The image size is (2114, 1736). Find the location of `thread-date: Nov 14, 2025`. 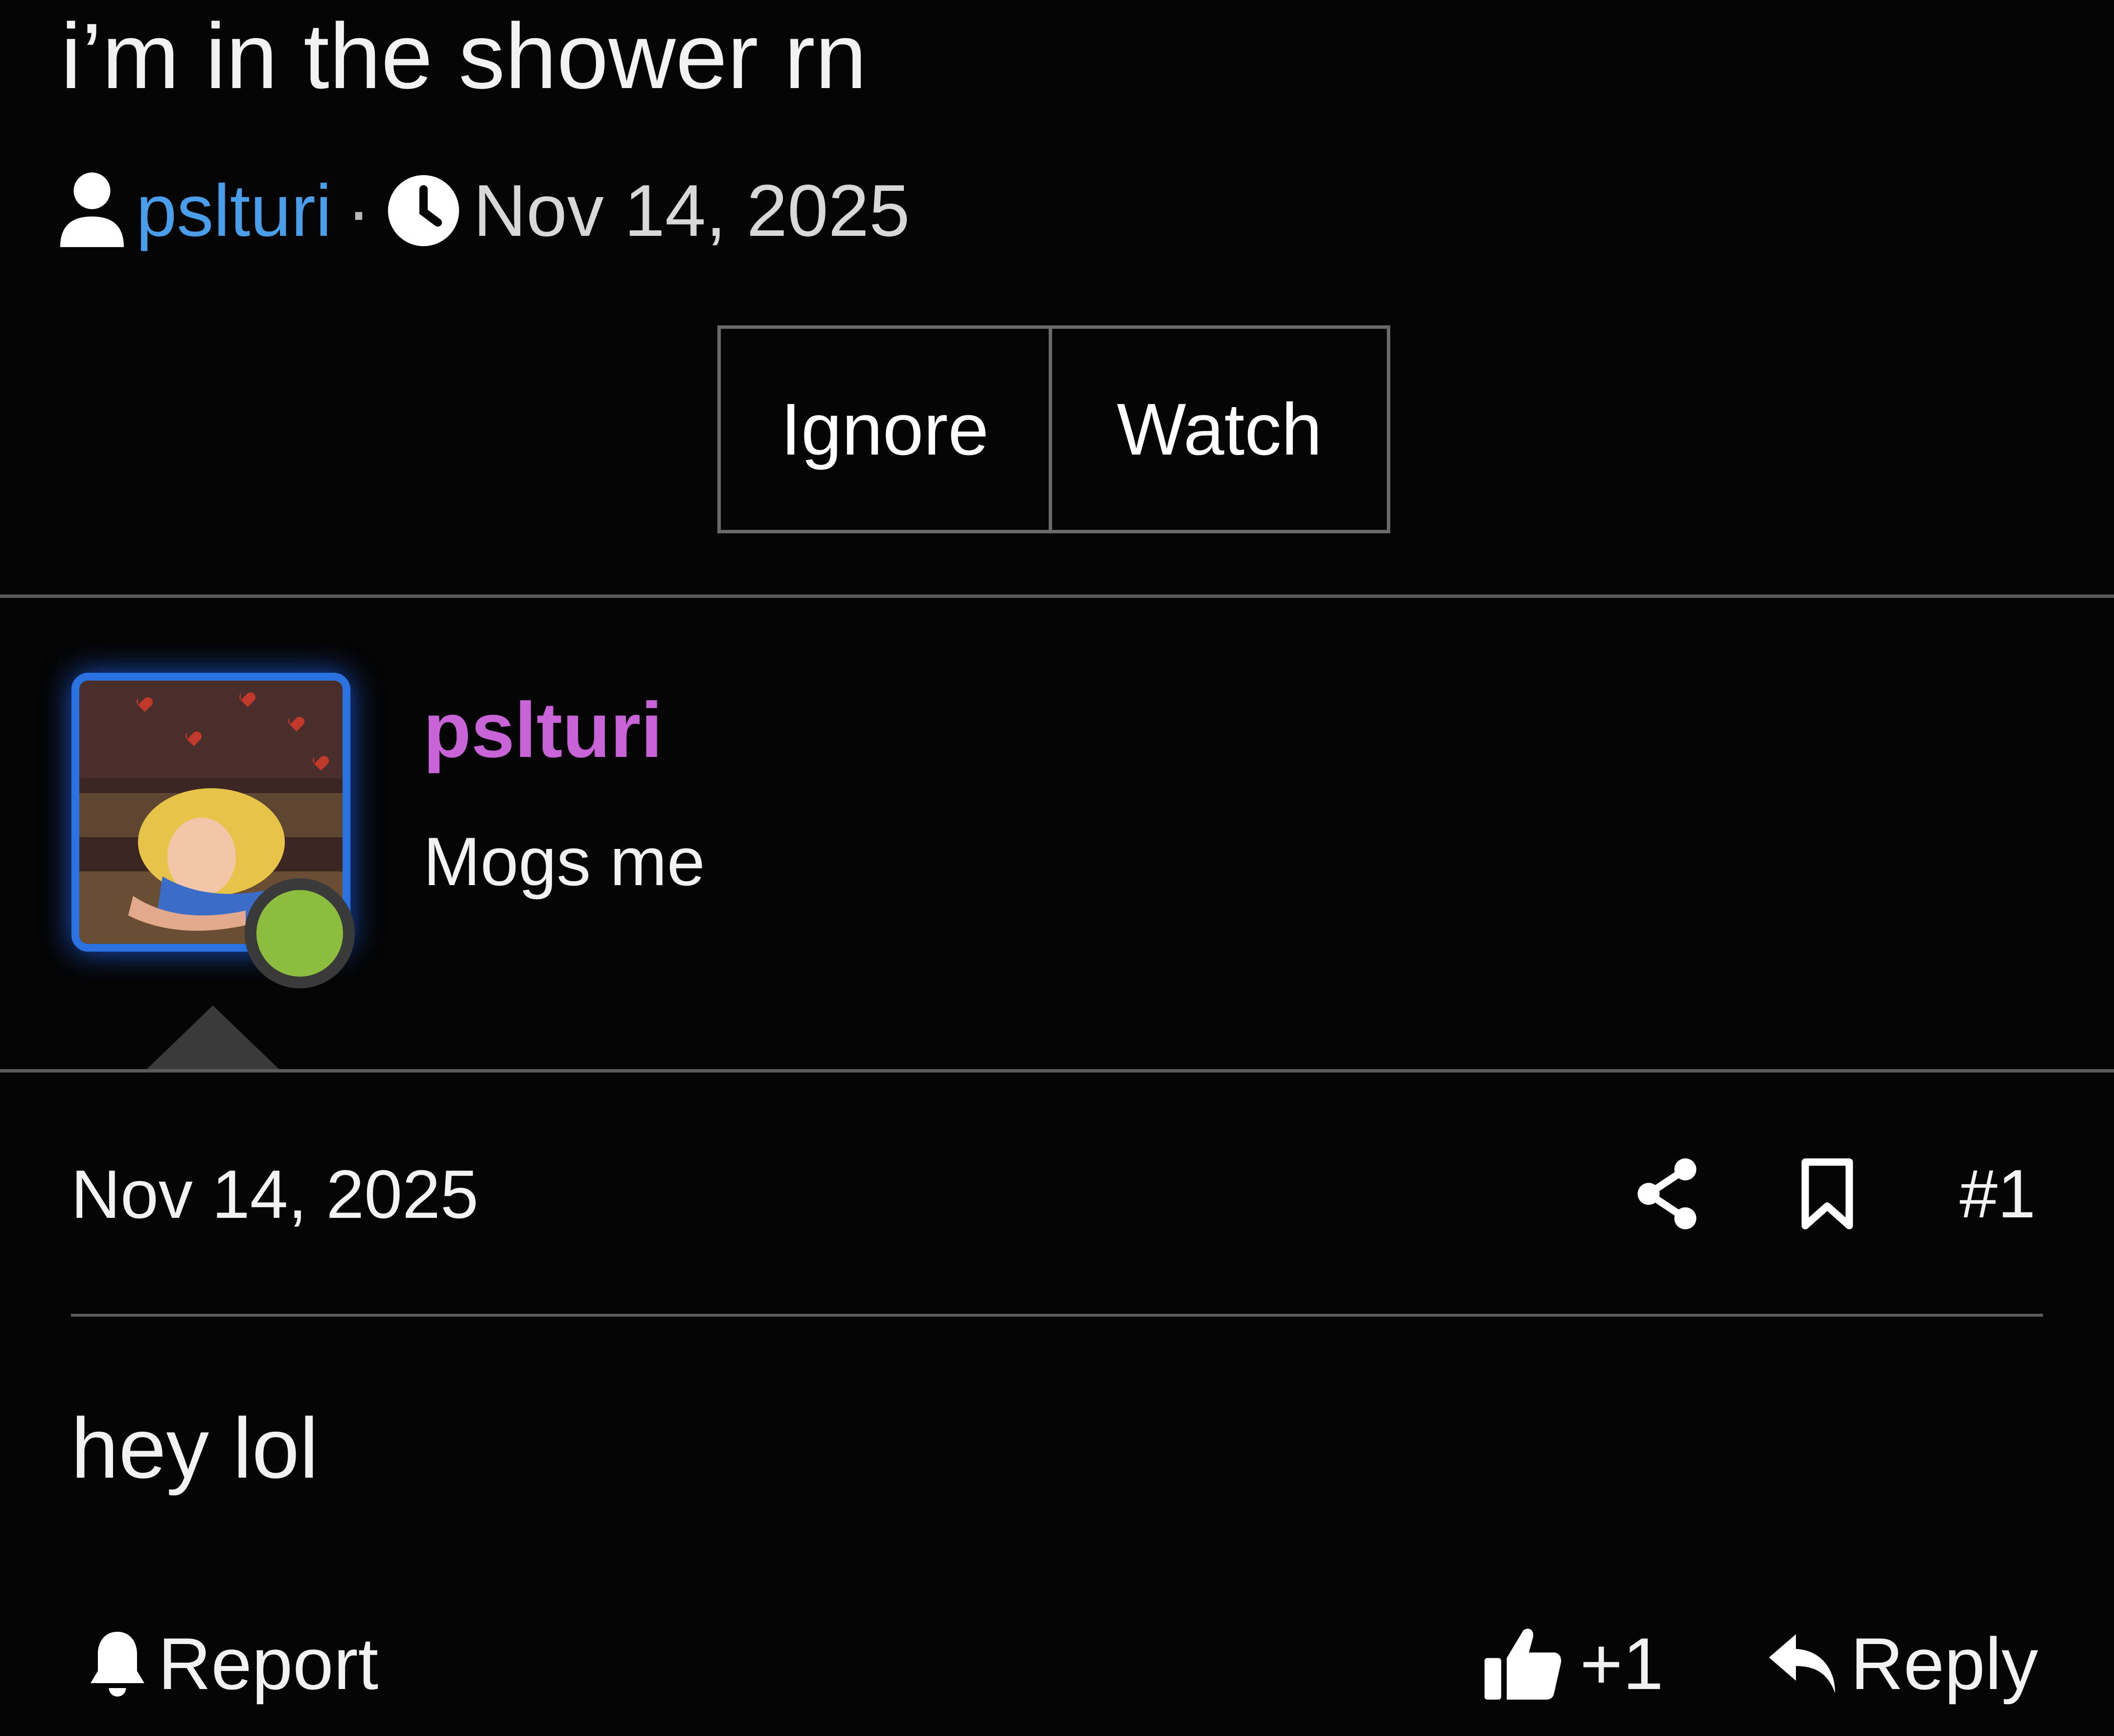

thread-date: Nov 14, 2025 is located at coordinates (692, 210).